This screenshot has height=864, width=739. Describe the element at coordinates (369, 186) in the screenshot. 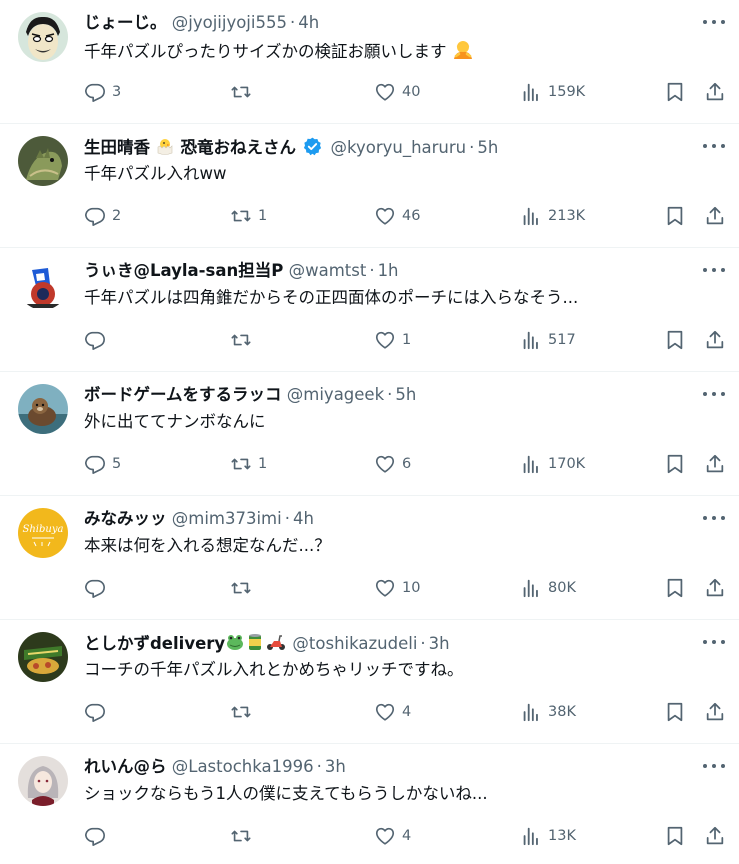

I see `tweet: 生田晴香 恐竜おねえさん @kyoryu_haruru · 5h 千年パズル入れww` at that location.